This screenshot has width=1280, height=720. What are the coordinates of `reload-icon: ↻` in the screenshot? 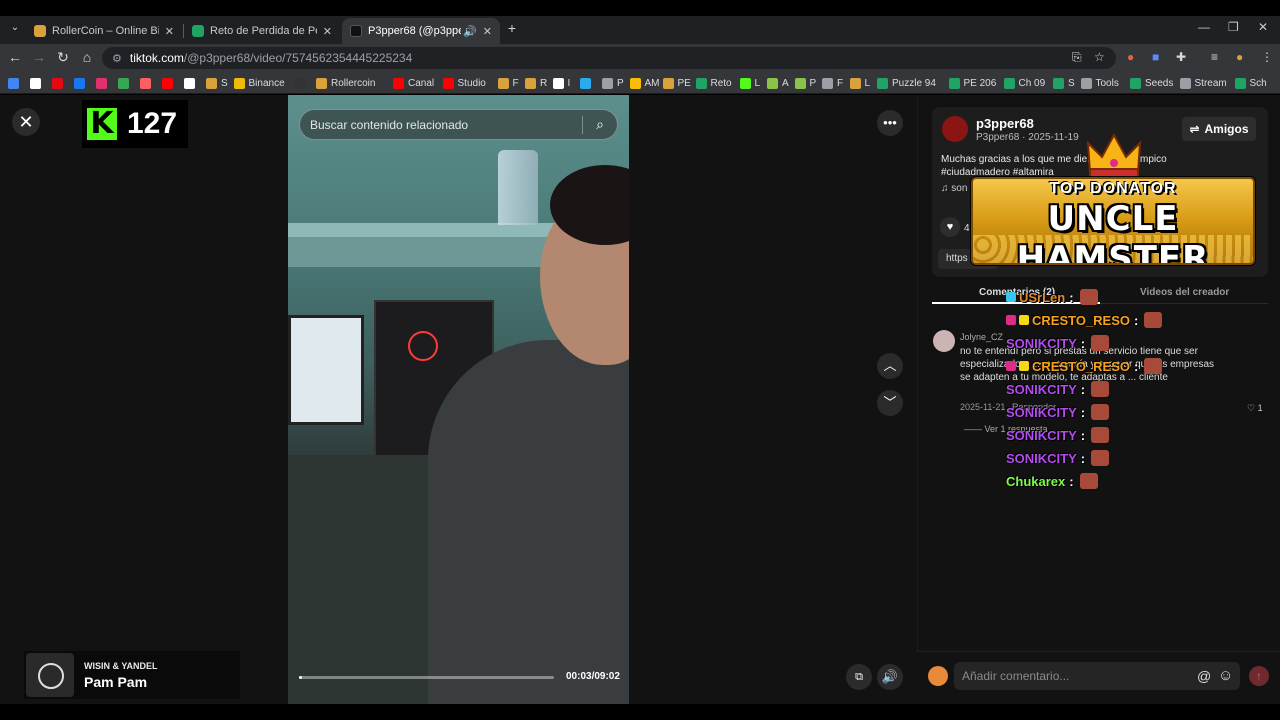 It's located at (63, 57).